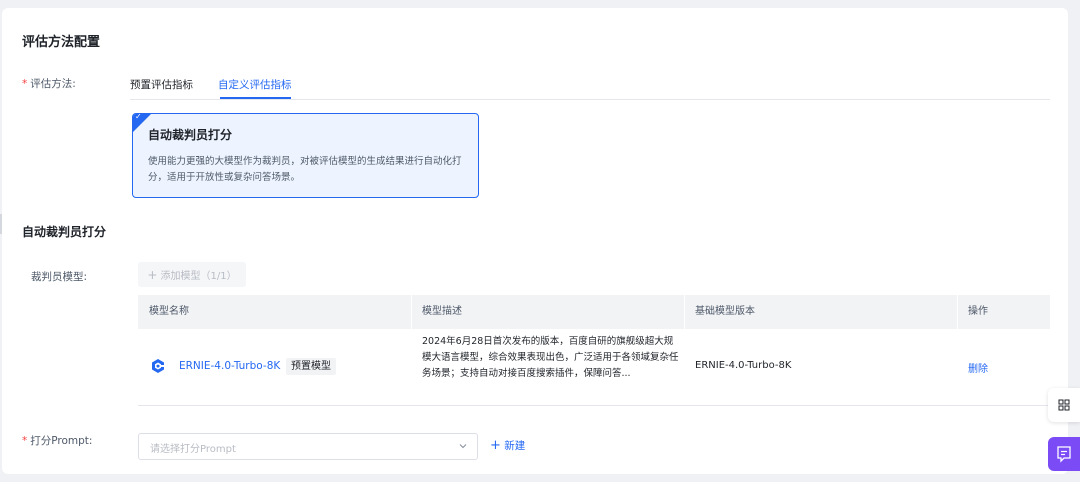 The width and height of the screenshot is (1080, 482). What do you see at coordinates (308, 446) in the screenshot?
I see `prompt-select: 请选择打分Prompt` at bounding box center [308, 446].